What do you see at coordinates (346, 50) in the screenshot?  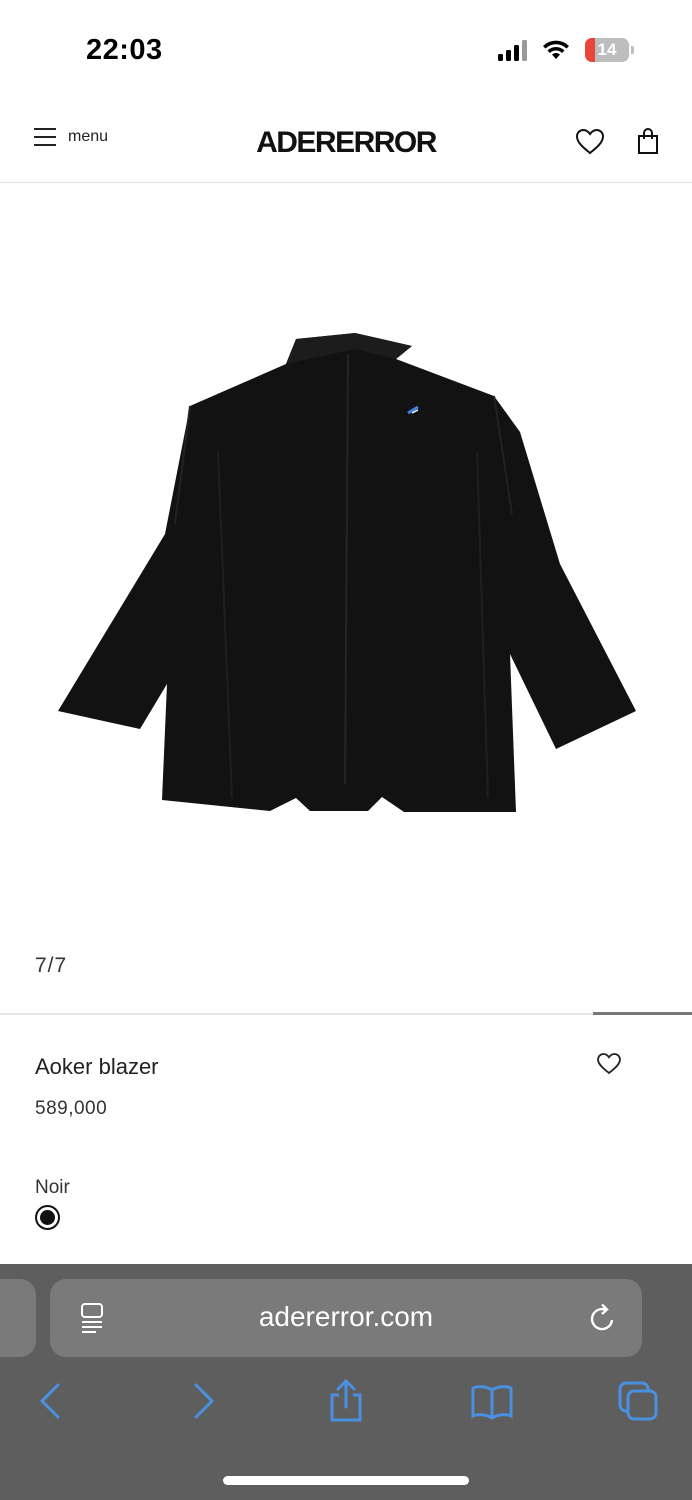 I see `status-bar: 22:03 14` at bounding box center [346, 50].